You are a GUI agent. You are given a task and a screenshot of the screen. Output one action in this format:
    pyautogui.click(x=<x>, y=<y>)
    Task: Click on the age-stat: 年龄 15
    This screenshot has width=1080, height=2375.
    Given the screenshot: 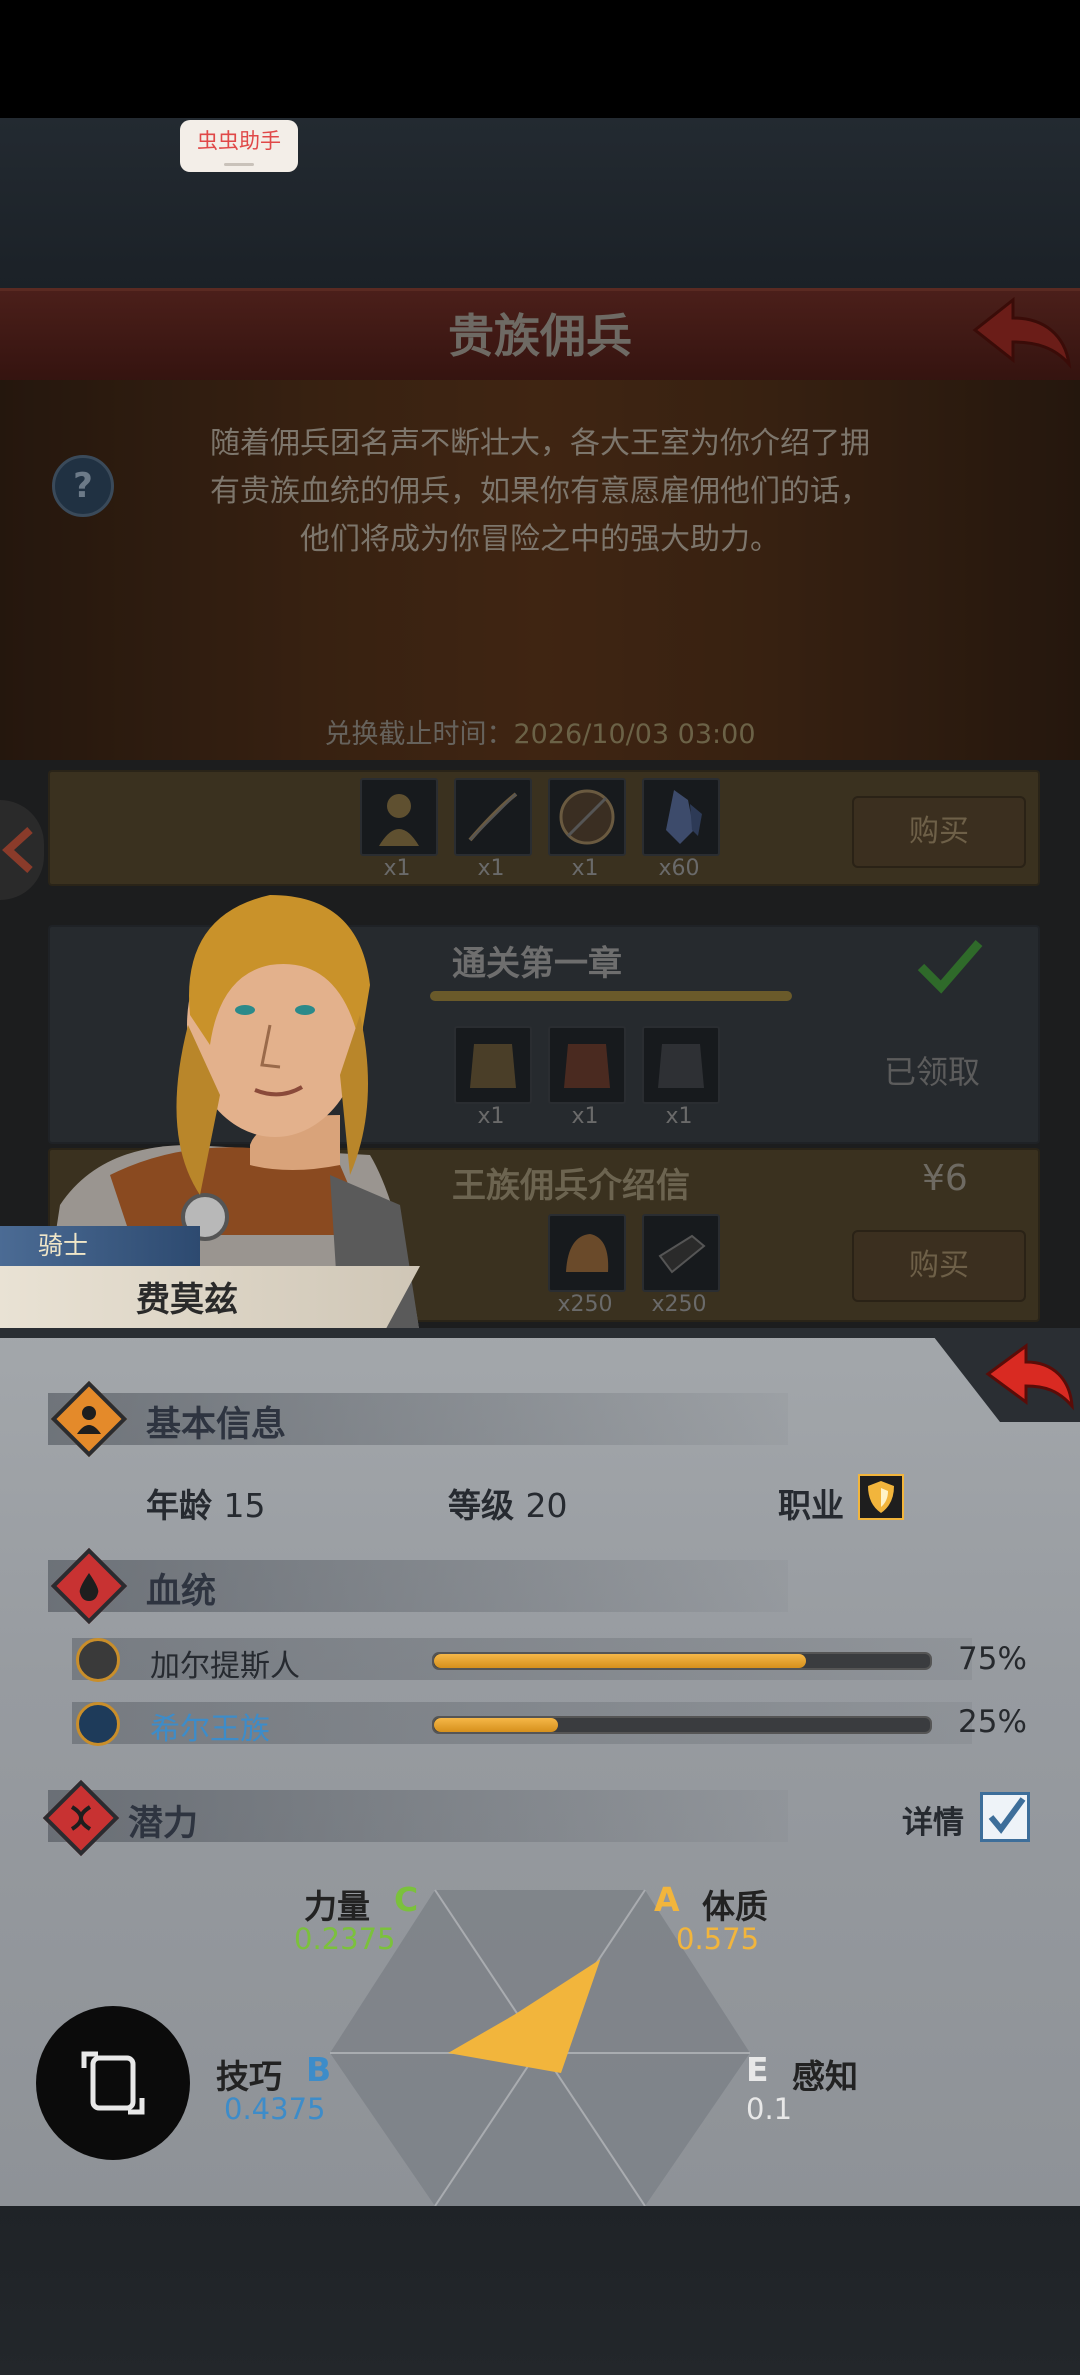 What is the action you would take?
    pyautogui.click(x=206, y=1503)
    